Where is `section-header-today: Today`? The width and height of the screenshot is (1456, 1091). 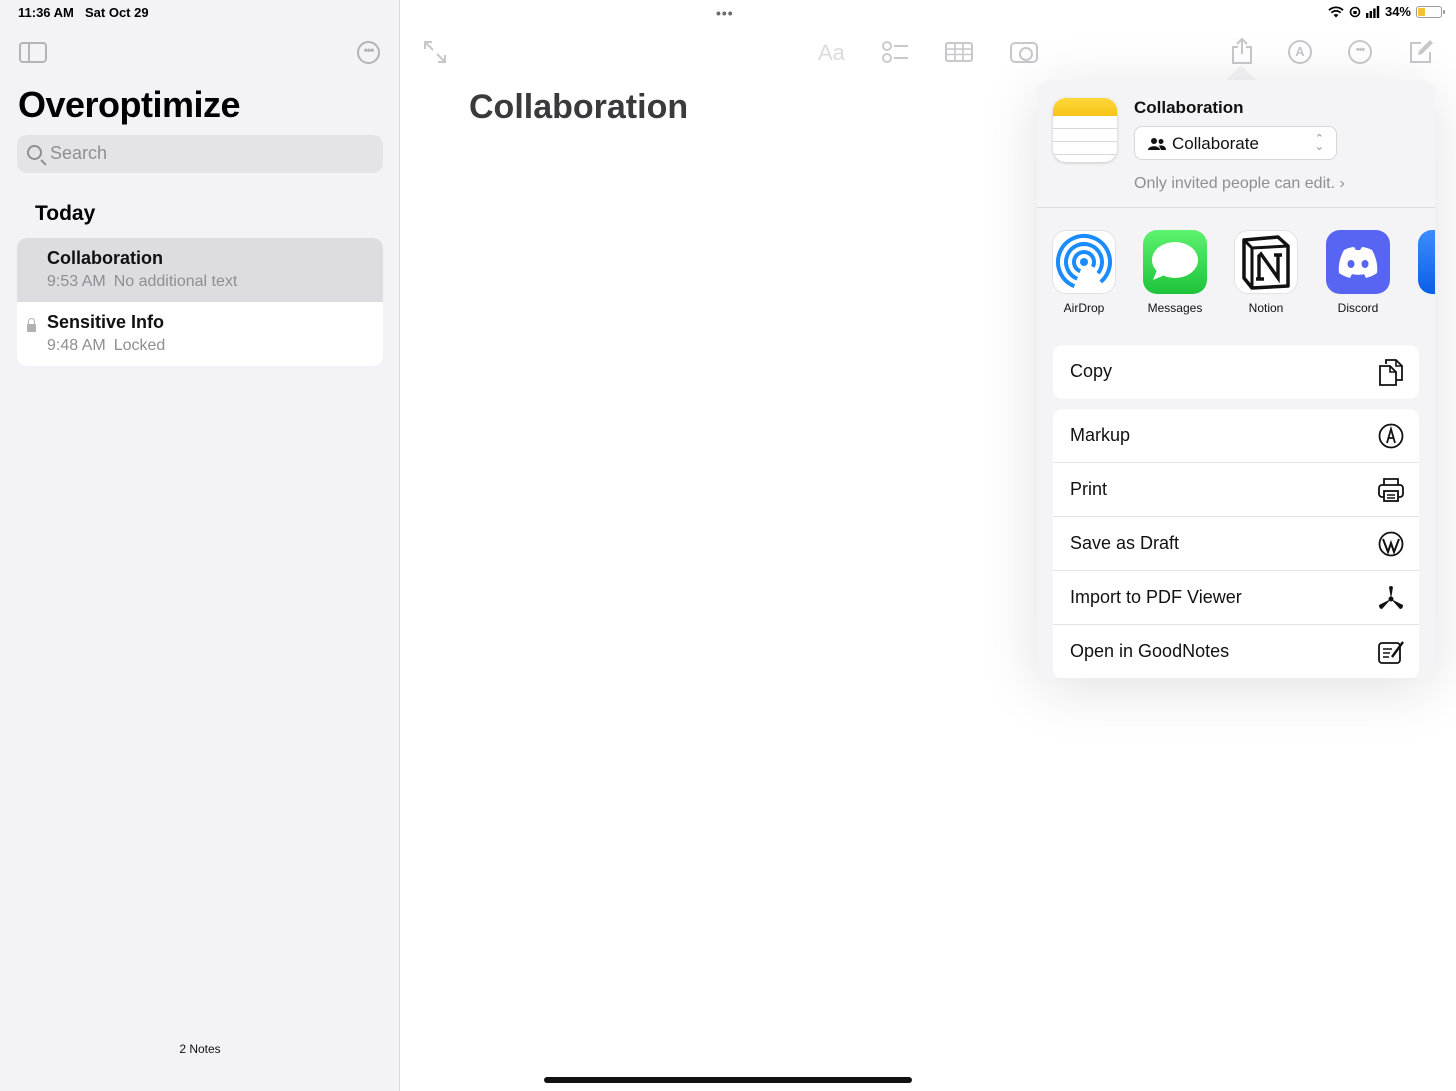 section-header-today: Today is located at coordinates (65, 213).